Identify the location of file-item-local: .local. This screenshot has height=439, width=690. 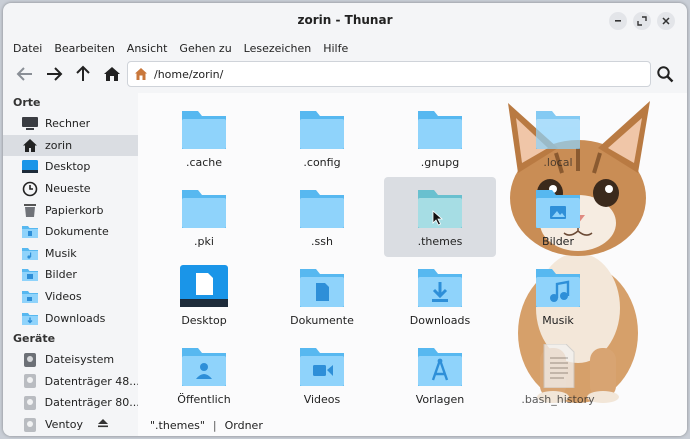
(558, 138).